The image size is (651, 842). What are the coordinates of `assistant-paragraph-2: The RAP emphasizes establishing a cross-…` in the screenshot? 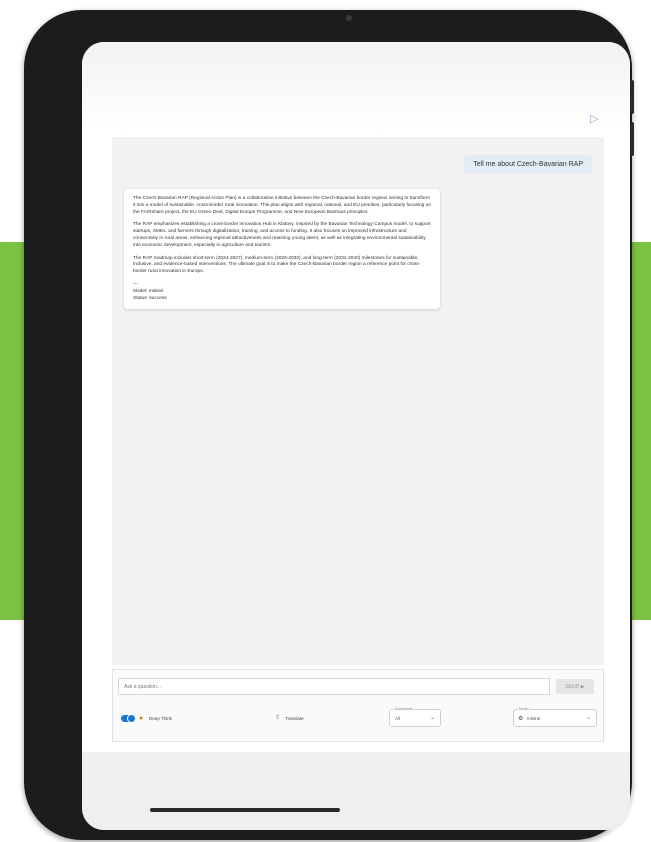 It's located at (282, 235).